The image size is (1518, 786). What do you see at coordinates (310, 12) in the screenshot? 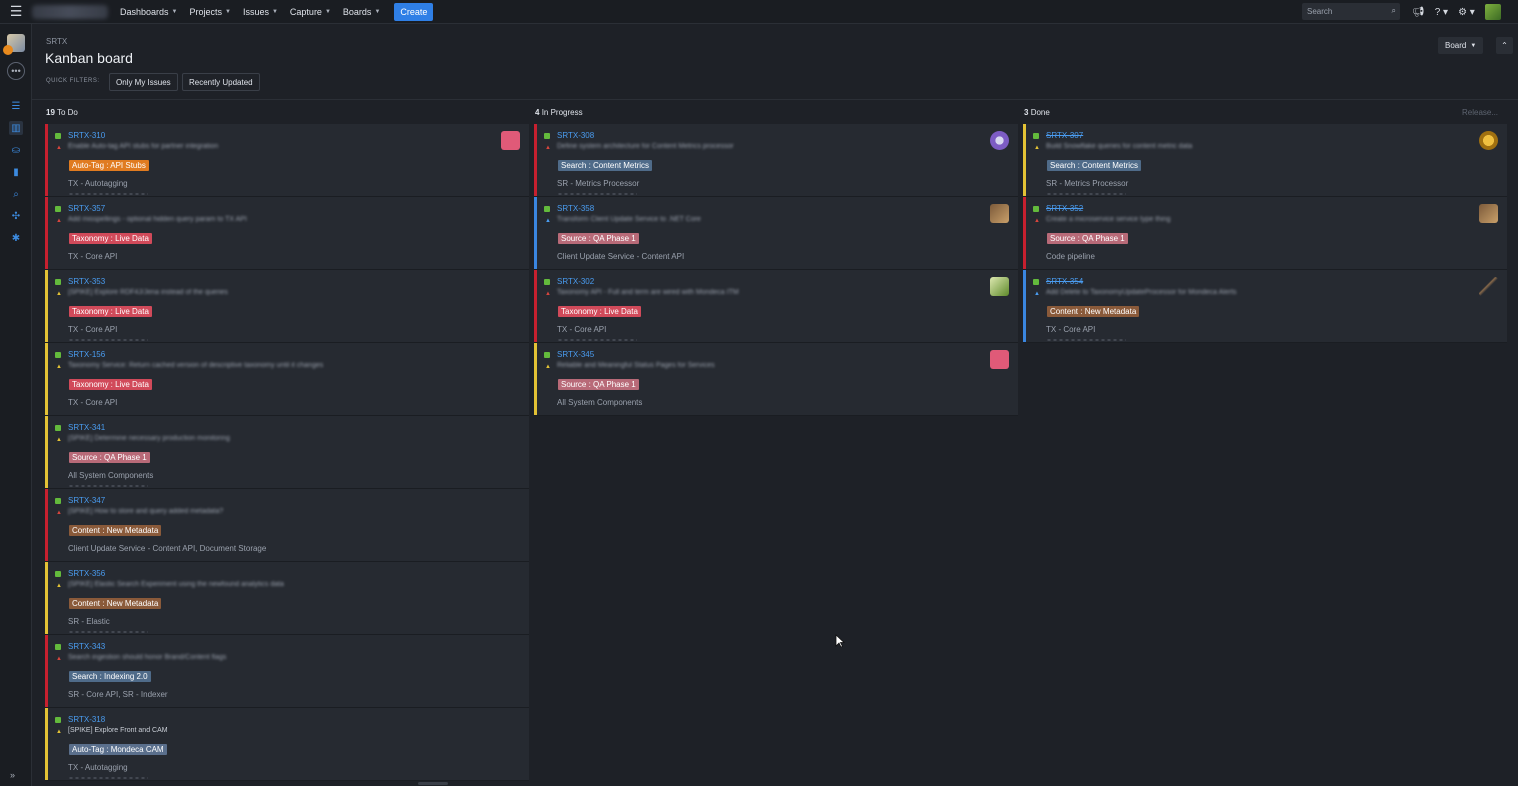
I see `nav-capture: Capture ▼` at bounding box center [310, 12].